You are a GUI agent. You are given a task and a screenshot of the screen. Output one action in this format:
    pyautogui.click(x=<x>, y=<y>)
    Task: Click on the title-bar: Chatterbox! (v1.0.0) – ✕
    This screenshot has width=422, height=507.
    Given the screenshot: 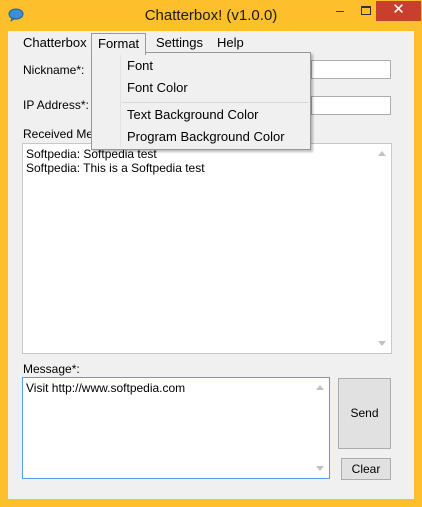 What is the action you would take?
    pyautogui.click(x=211, y=15)
    